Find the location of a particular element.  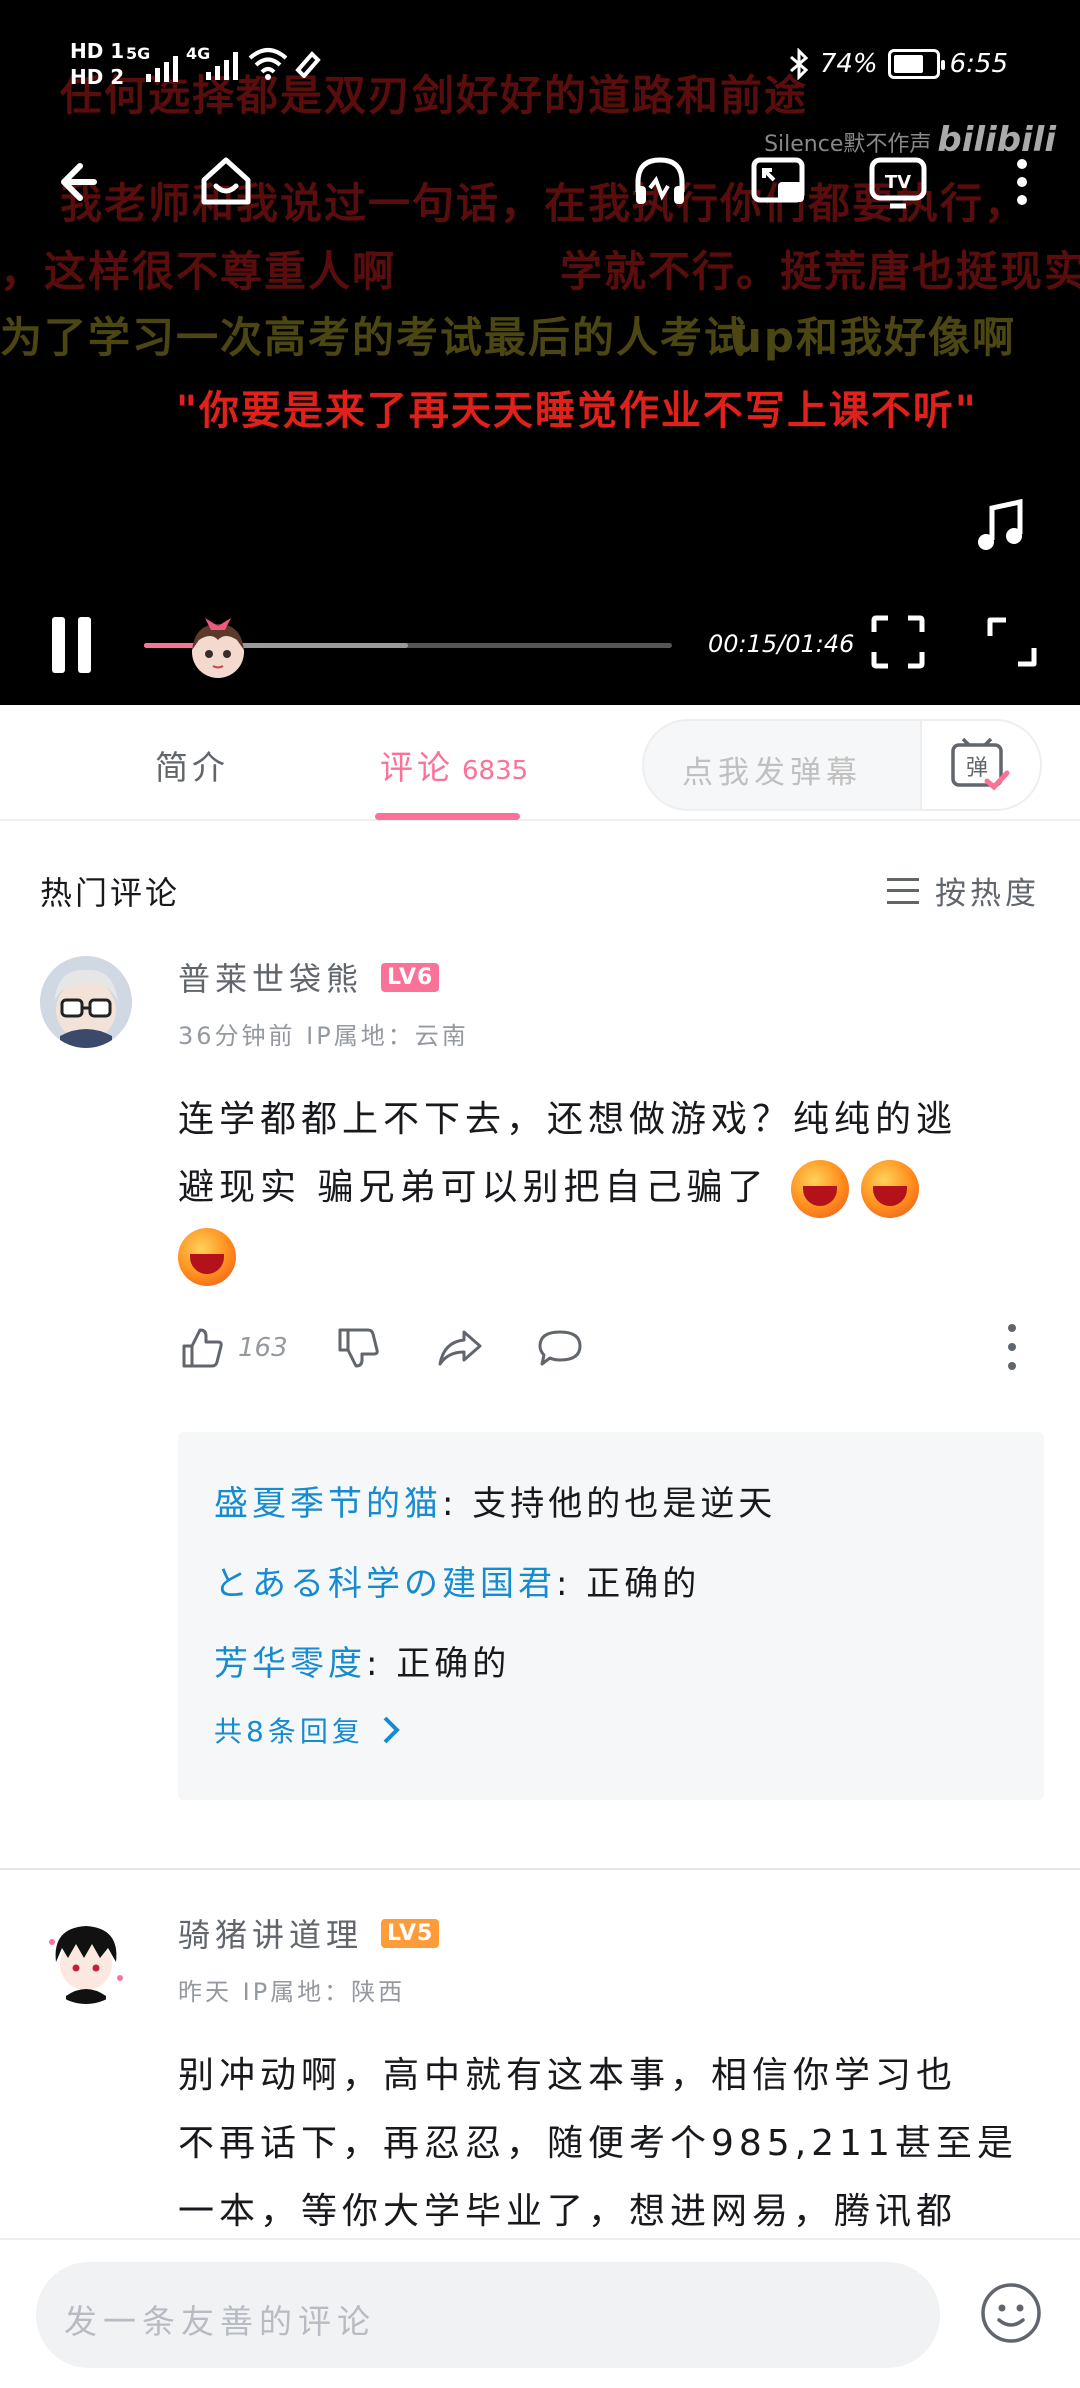

signal-2-icon is located at coordinates (222, 66).